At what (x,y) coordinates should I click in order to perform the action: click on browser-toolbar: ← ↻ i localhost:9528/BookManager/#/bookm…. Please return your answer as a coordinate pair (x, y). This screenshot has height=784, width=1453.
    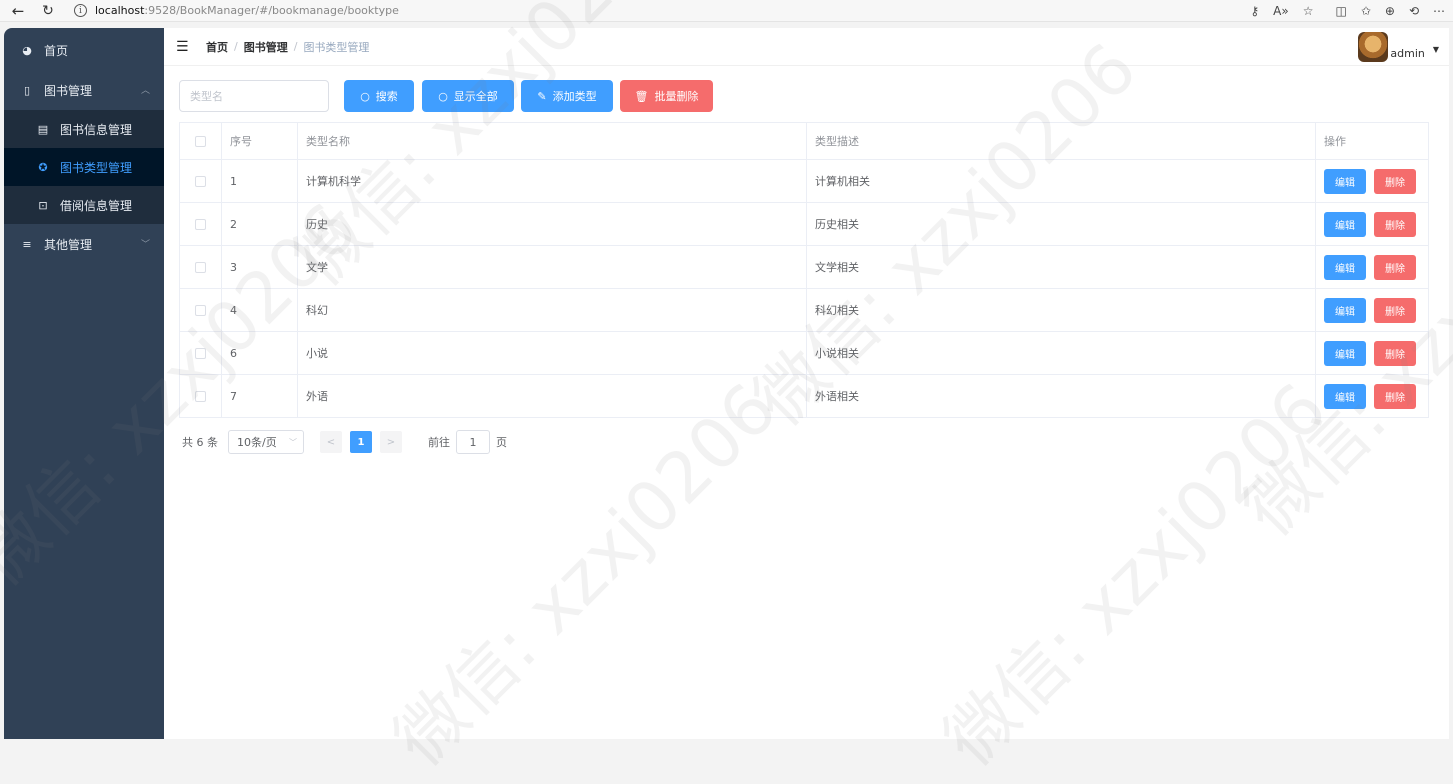
    Looking at the image, I should click on (726, 11).